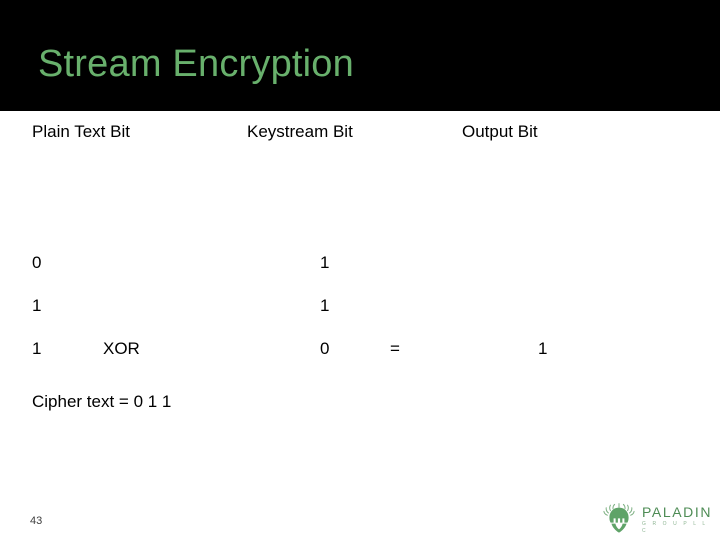 This screenshot has height=540, width=720. I want to click on paladin-logo-text: PALADIN G R O U P L L C, so click(677, 520).